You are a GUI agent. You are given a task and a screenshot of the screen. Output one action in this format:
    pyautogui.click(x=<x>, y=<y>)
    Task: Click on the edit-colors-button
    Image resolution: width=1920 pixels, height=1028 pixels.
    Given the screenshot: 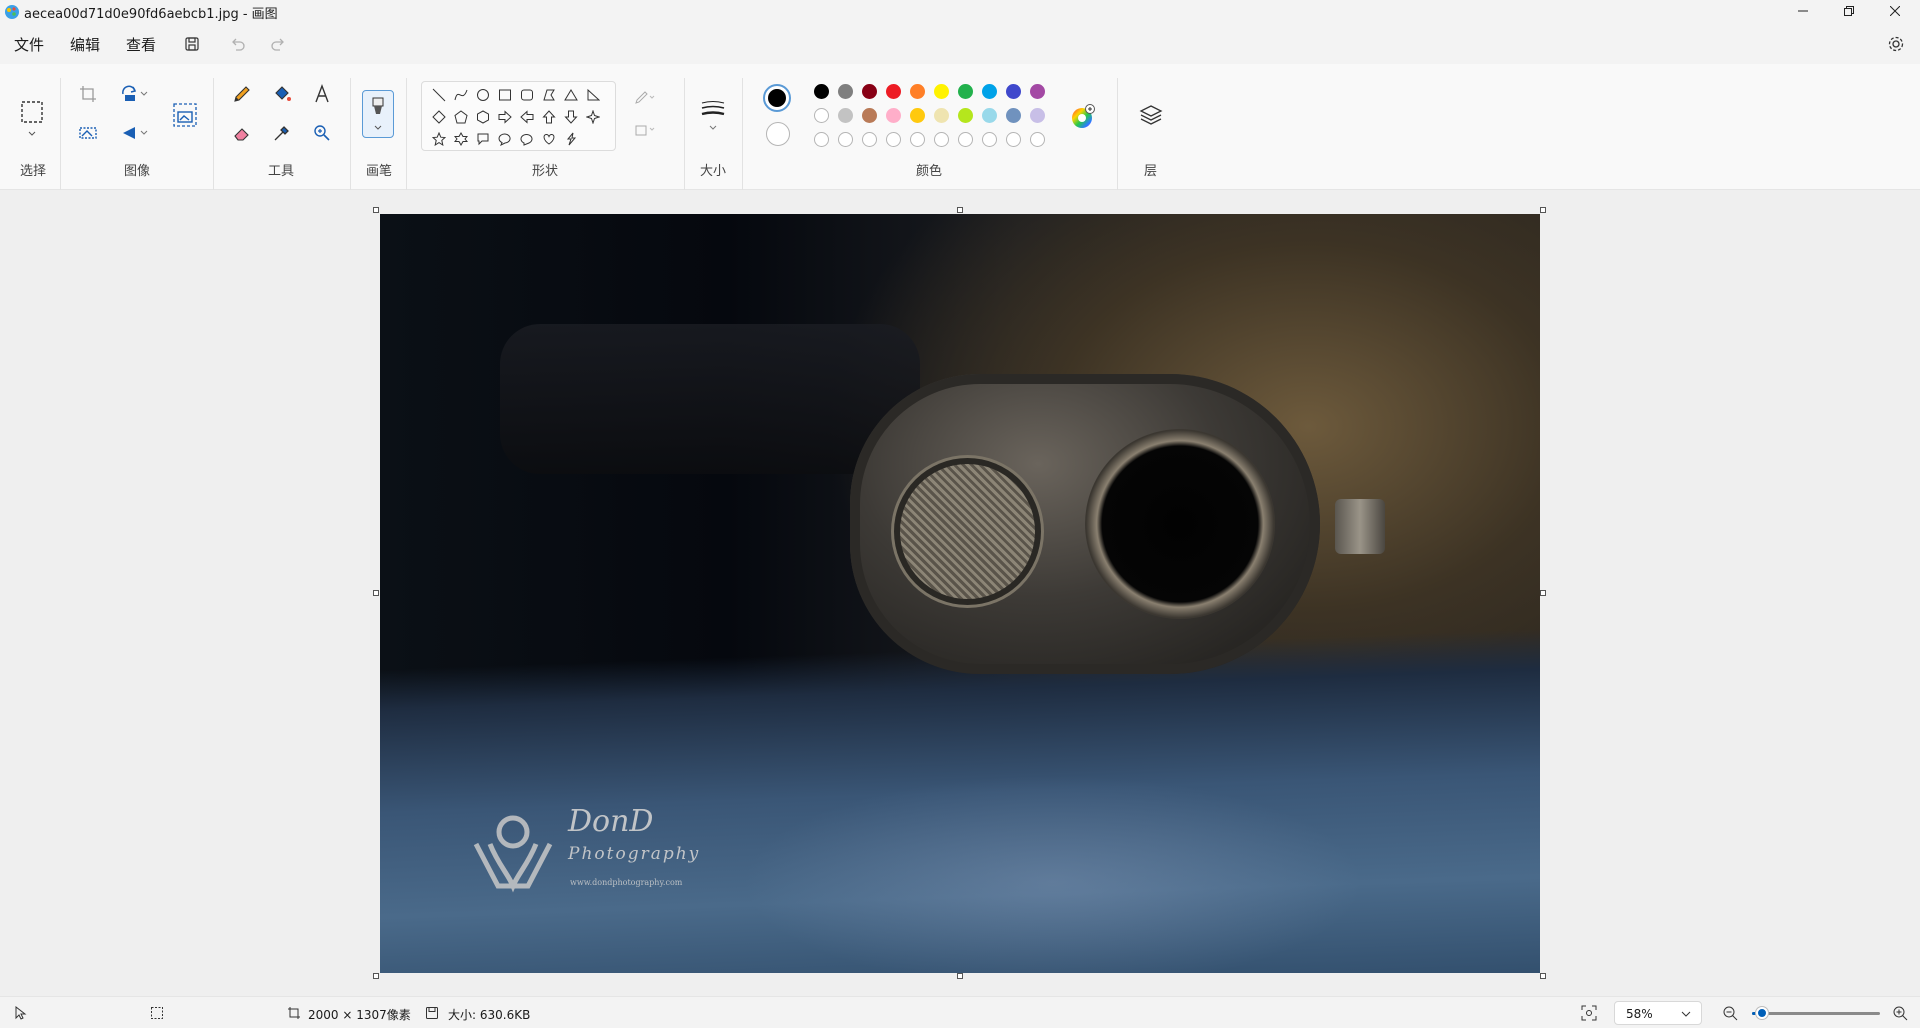 What is the action you would take?
    pyautogui.click(x=1083, y=117)
    